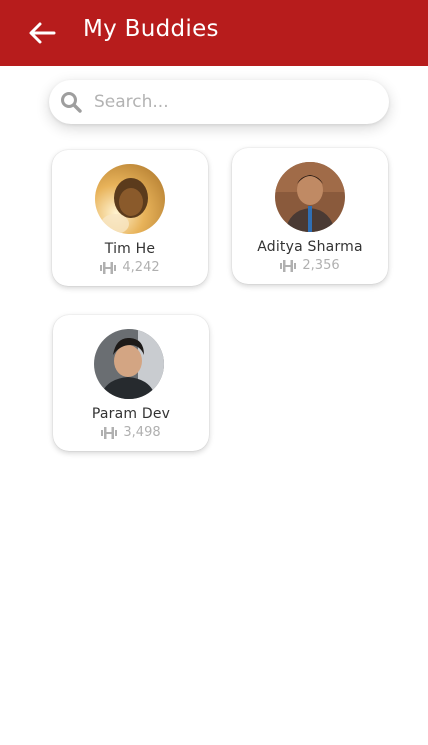  What do you see at coordinates (142, 432) in the screenshot?
I see `buddy-stat-value: 3,498` at bounding box center [142, 432].